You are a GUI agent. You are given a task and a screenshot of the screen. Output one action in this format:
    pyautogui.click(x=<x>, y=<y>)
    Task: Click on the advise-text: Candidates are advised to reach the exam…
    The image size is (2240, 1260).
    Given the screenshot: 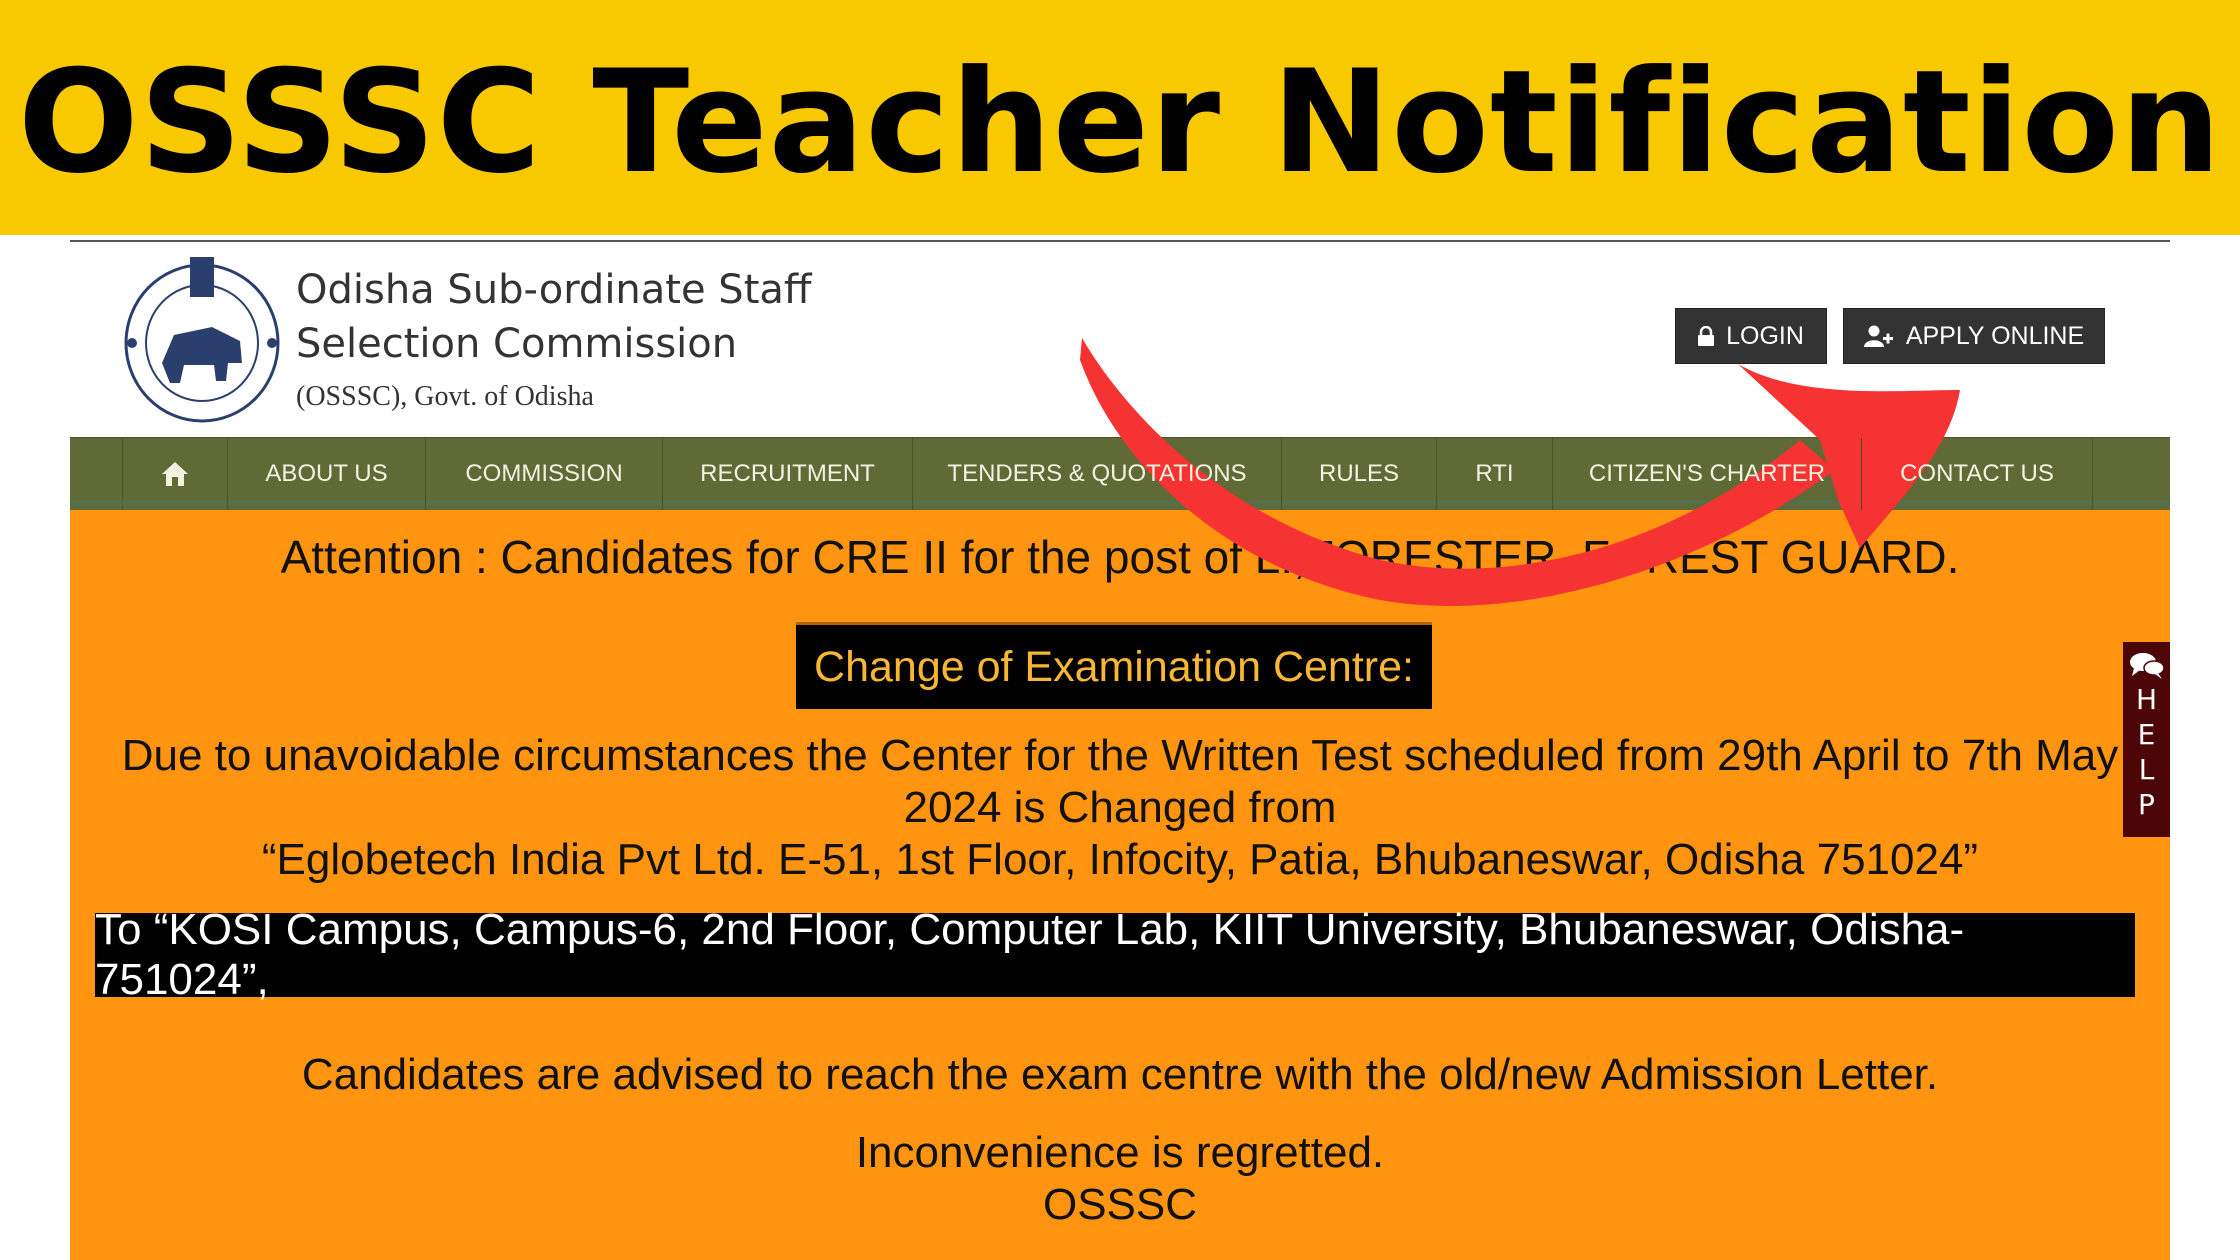 What is the action you would take?
    pyautogui.click(x=1120, y=1074)
    